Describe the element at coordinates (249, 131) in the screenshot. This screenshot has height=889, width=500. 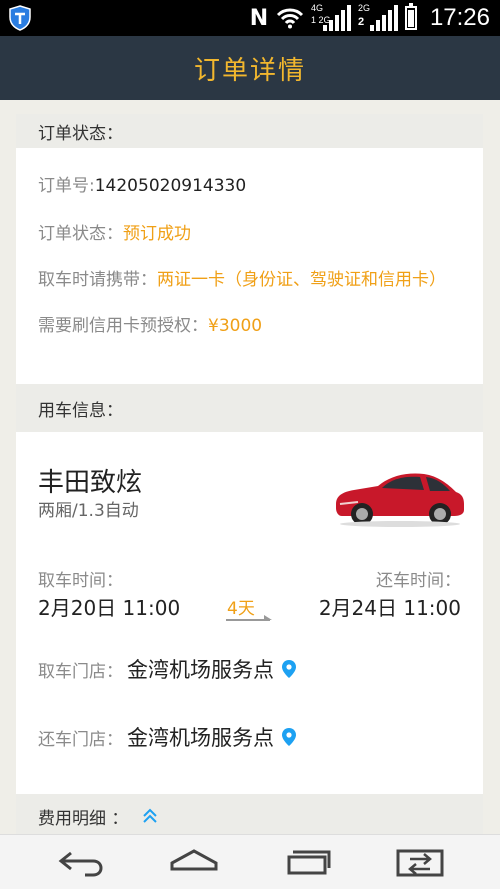
I see `order-status-section-header: 订单状态：` at that location.